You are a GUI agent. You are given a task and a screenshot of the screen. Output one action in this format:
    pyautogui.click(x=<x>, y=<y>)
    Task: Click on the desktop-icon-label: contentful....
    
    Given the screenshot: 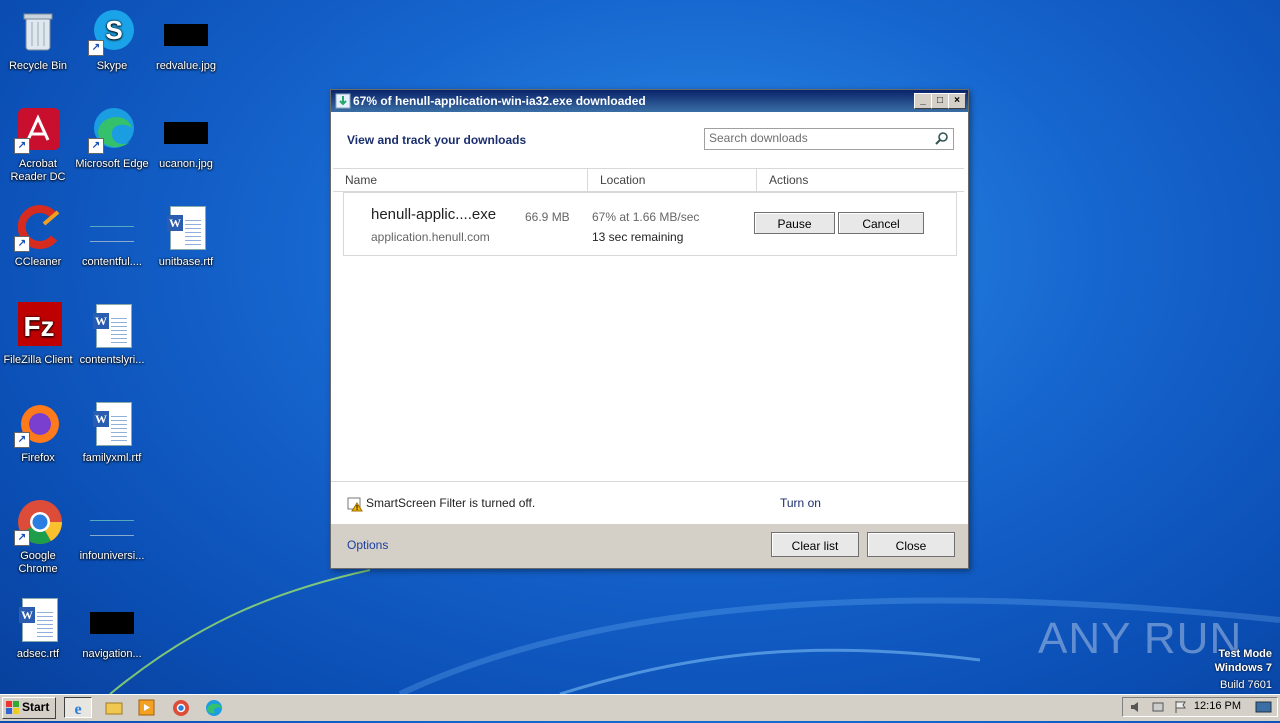 What is the action you would take?
    pyautogui.click(x=112, y=262)
    